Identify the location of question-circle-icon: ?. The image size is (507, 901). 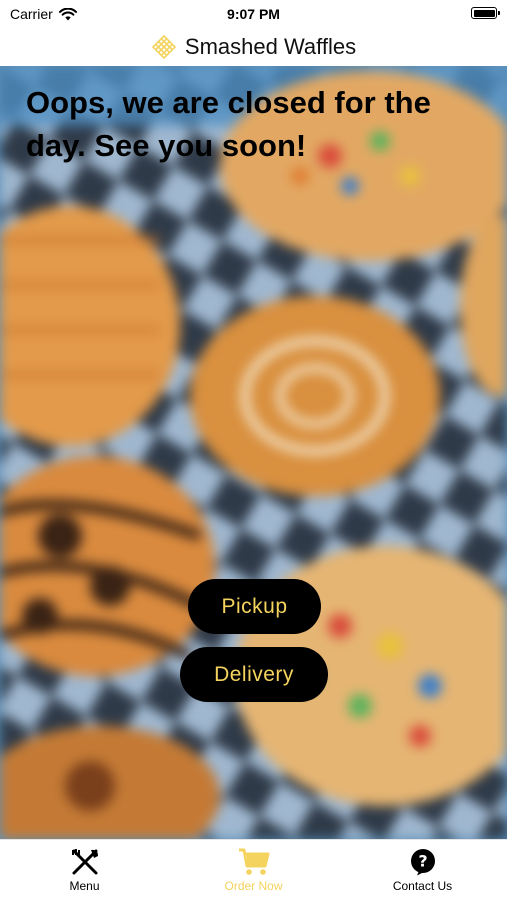
(422, 862).